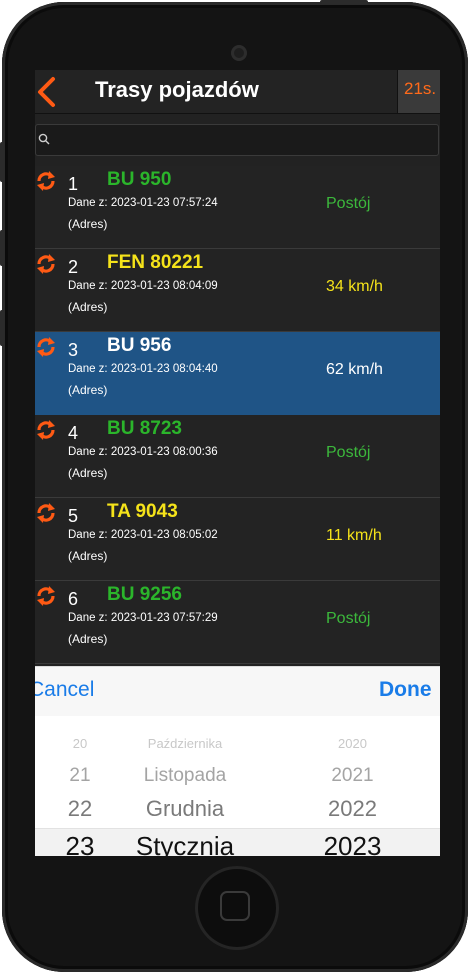 The image size is (471, 976). Describe the element at coordinates (405, 690) in the screenshot. I see `done-button: Done` at that location.